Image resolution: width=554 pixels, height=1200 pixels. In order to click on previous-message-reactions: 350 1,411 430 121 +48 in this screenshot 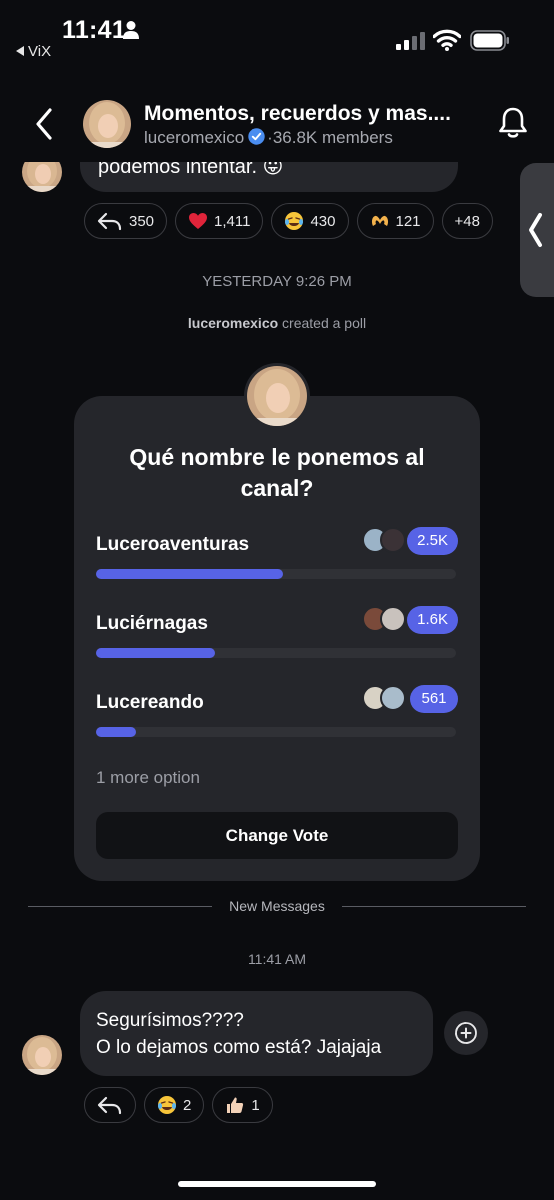, I will do `click(288, 221)`.